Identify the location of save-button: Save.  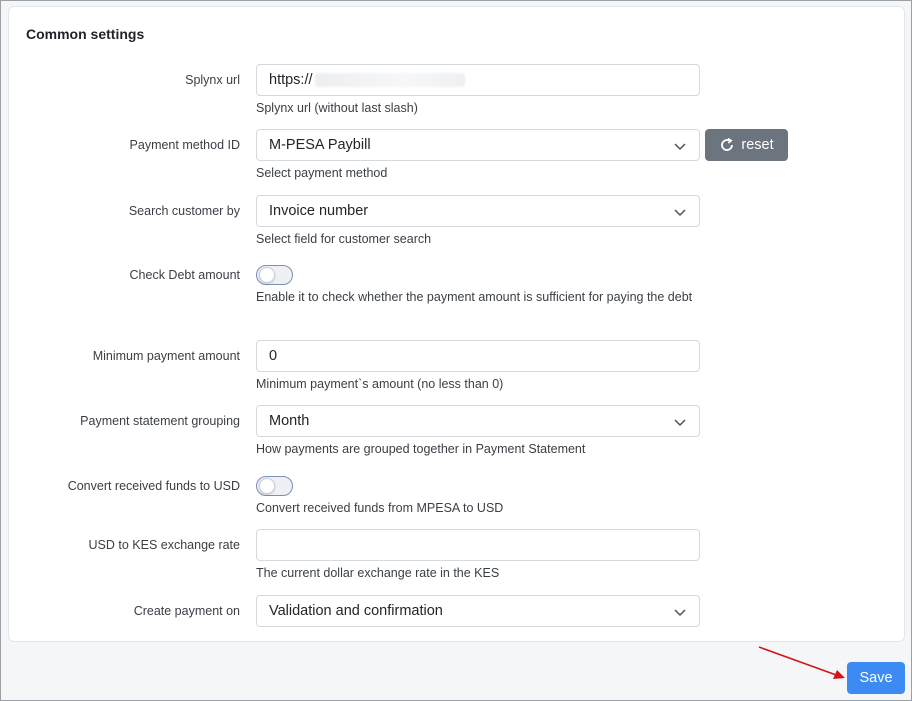
(876, 678).